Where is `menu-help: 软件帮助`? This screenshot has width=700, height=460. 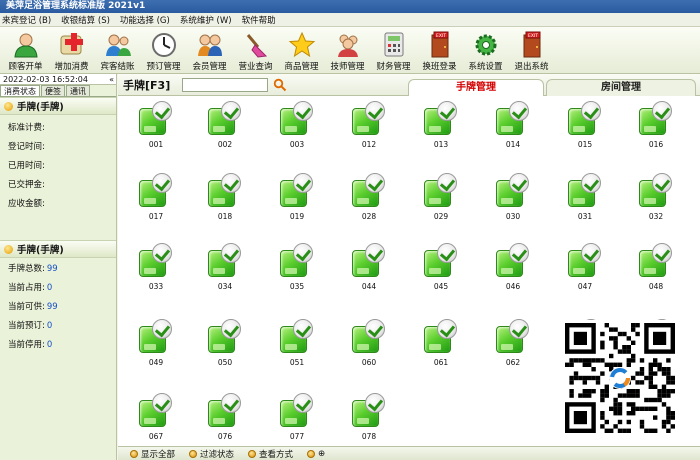 menu-help: 软件帮助 is located at coordinates (259, 20).